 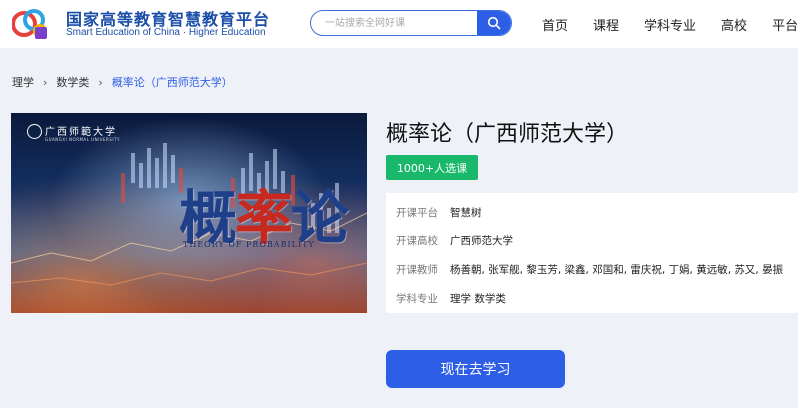 I want to click on info-label: 开课平台, so click(x=417, y=212).